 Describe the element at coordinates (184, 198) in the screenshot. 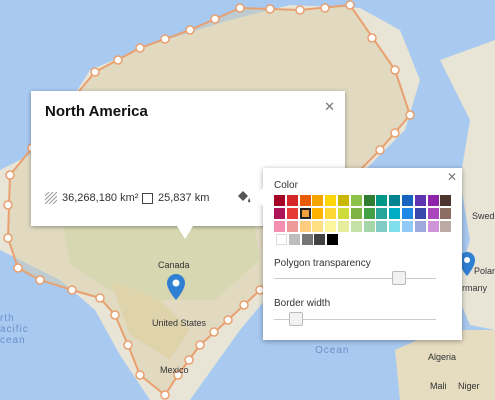

I see `perimeter-value: 25,837 km` at that location.